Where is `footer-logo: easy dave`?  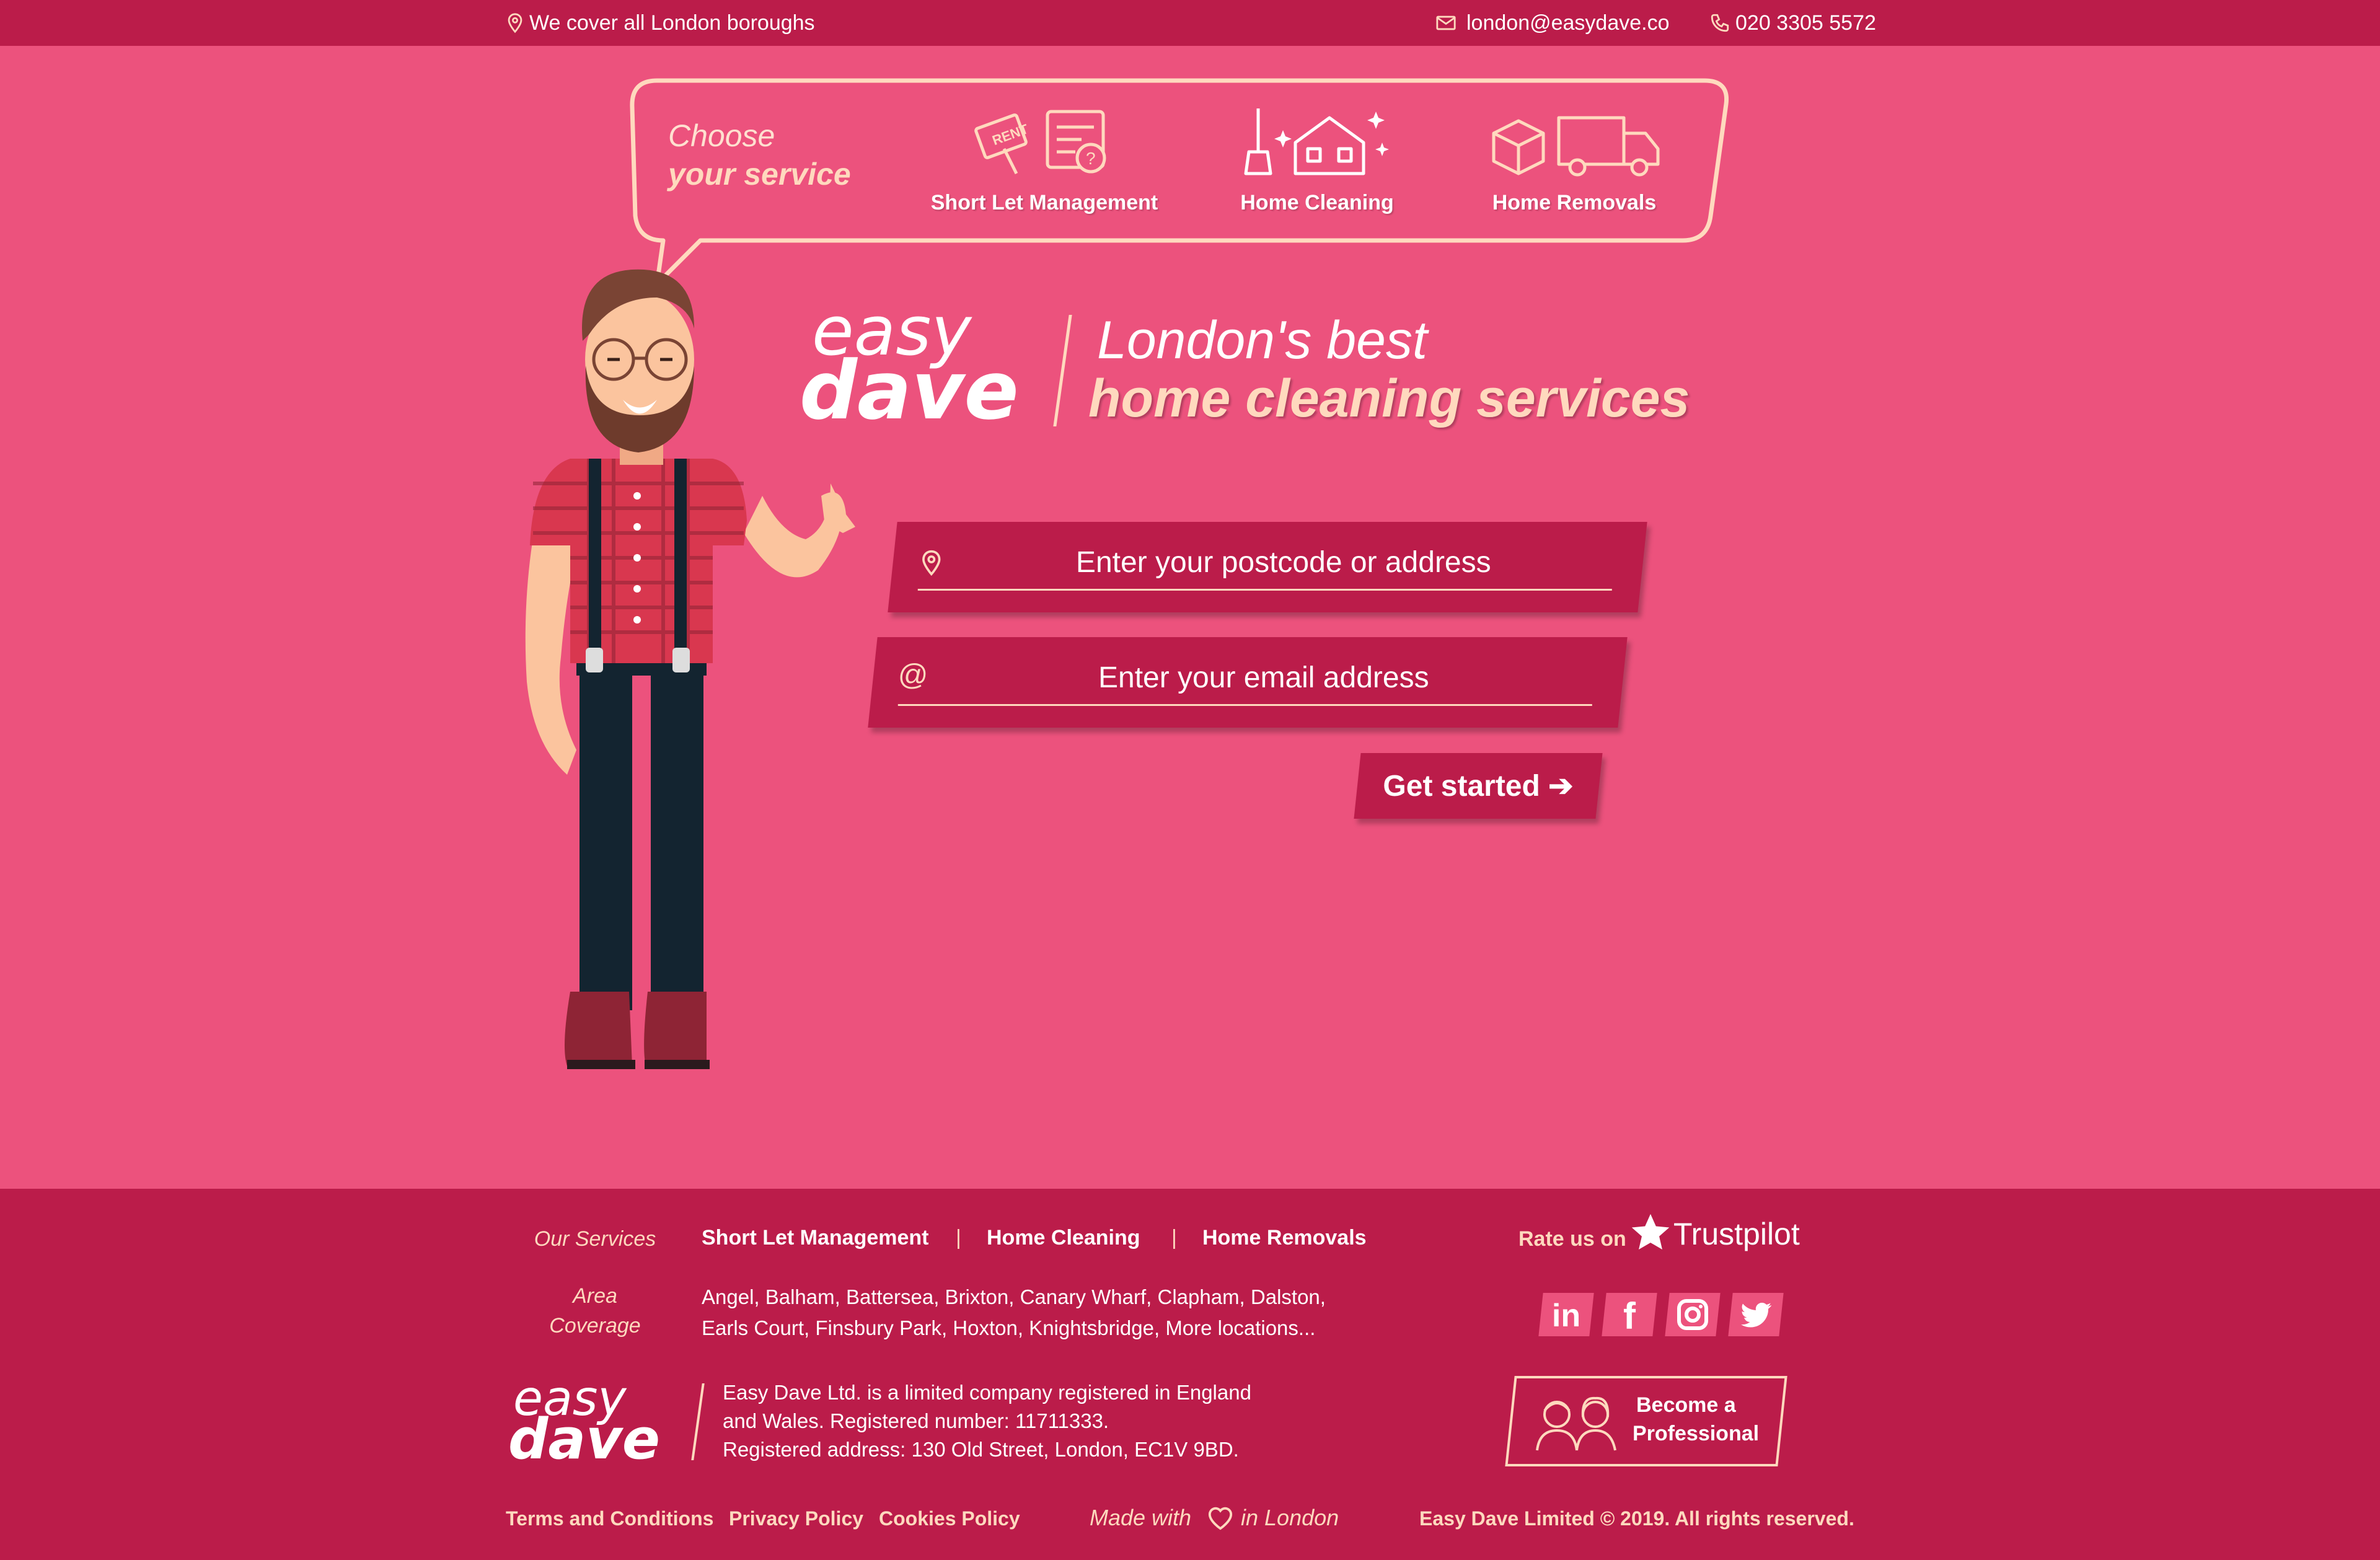
footer-logo: easy dave is located at coordinates (601, 1421).